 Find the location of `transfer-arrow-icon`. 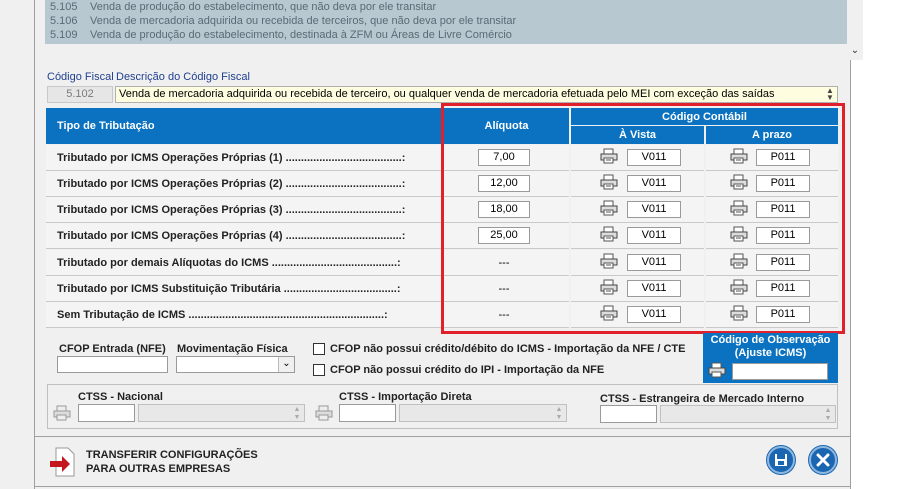

transfer-arrow-icon is located at coordinates (62, 462).